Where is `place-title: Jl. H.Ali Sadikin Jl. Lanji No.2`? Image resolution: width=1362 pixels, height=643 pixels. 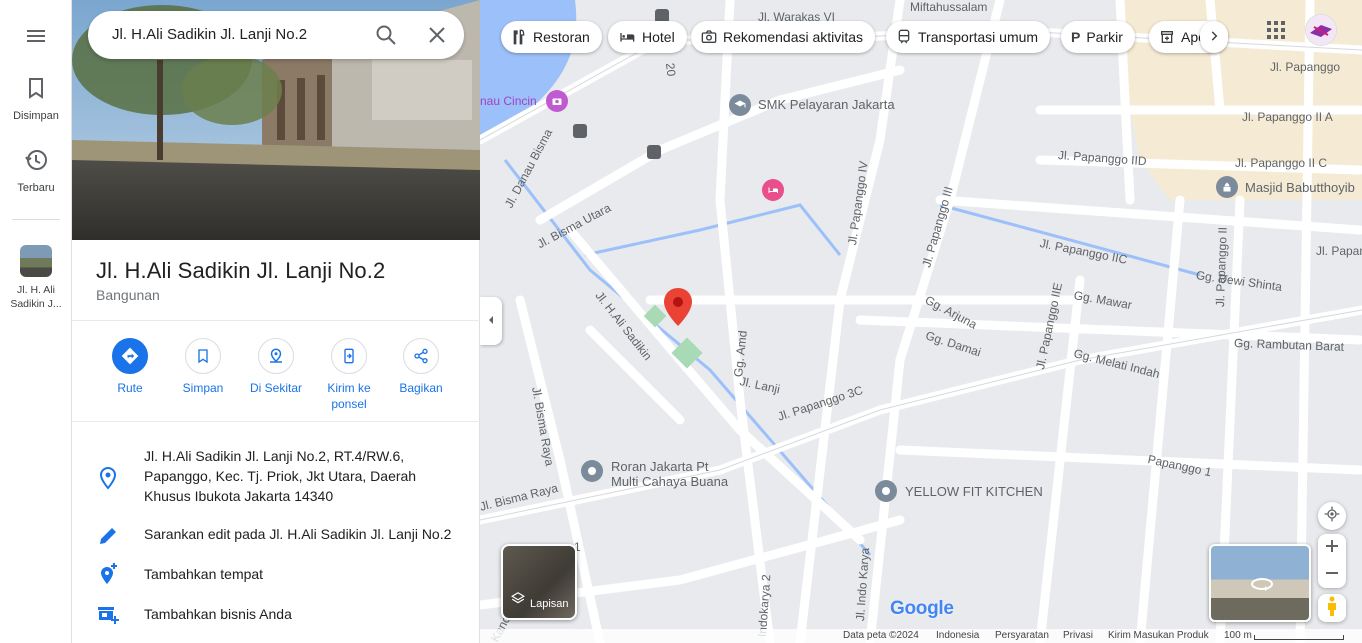
place-title: Jl. H.Ali Sadikin Jl. Lanji No.2 is located at coordinates (241, 270).